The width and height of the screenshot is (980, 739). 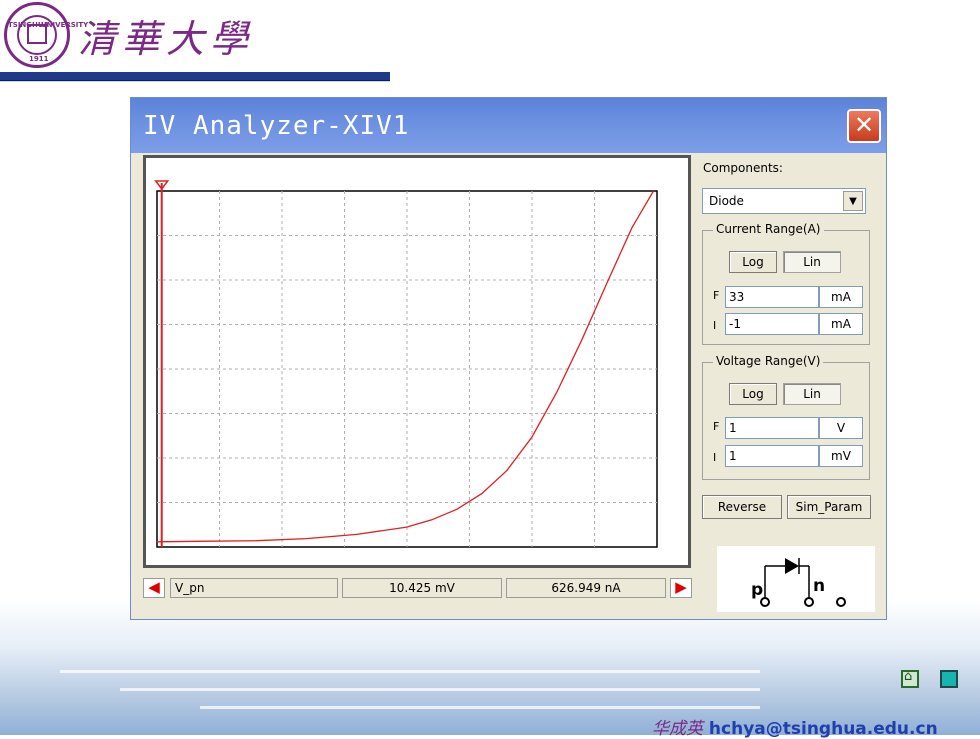 What do you see at coordinates (841, 297) in the screenshot?
I see `current-final-unit: mA` at bounding box center [841, 297].